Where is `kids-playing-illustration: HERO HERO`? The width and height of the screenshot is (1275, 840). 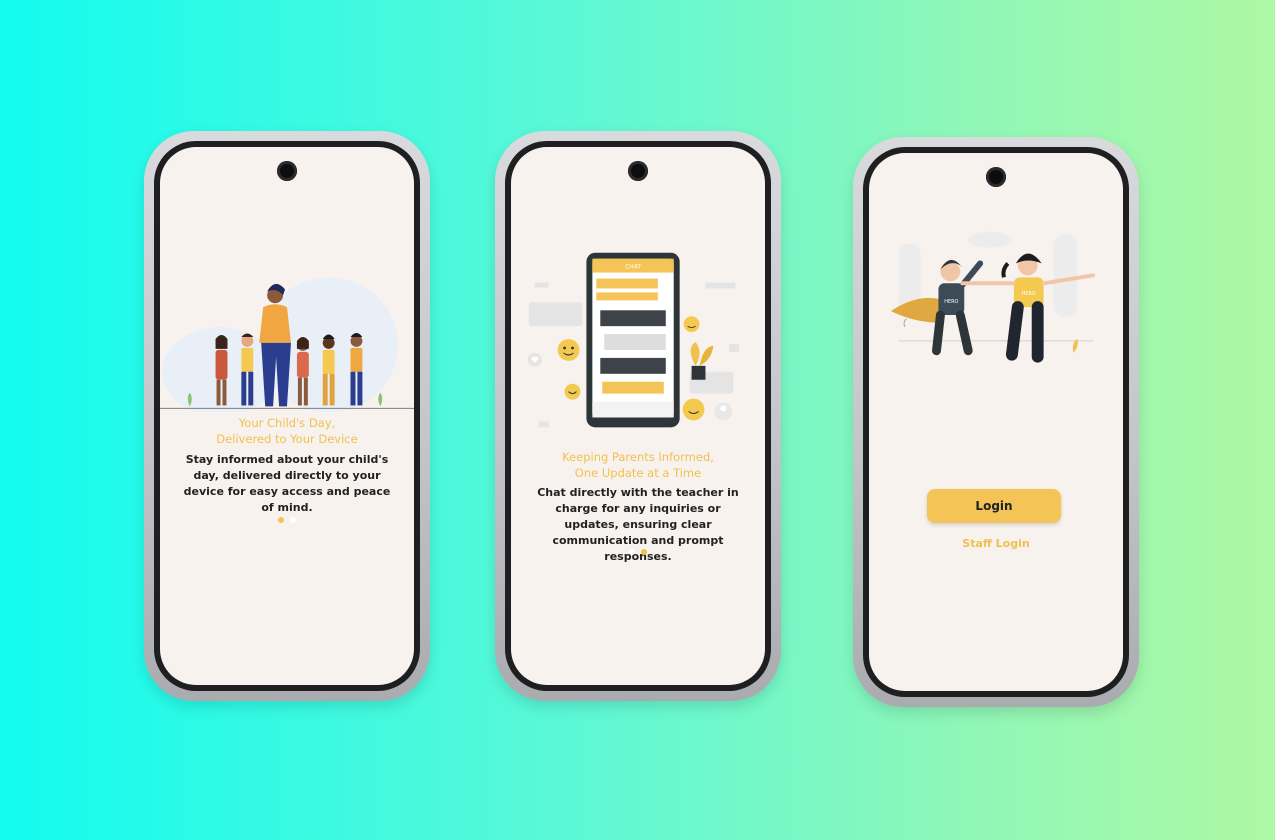 kids-playing-illustration: HERO HERO is located at coordinates (993, 297).